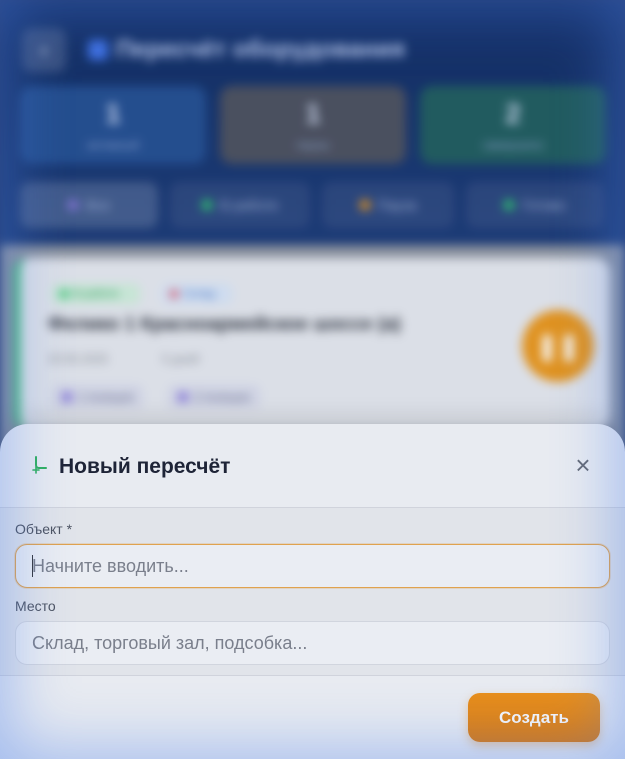  I want to click on sparkle-icon, so click(39, 465).